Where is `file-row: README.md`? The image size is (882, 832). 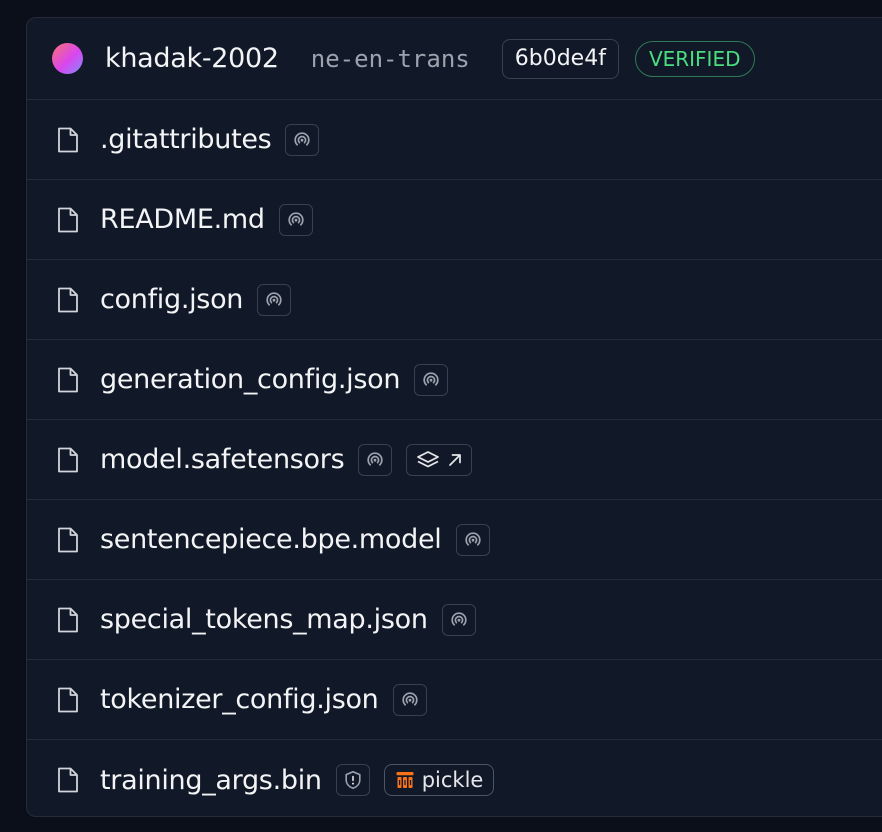
file-row: README.md is located at coordinates (454, 220).